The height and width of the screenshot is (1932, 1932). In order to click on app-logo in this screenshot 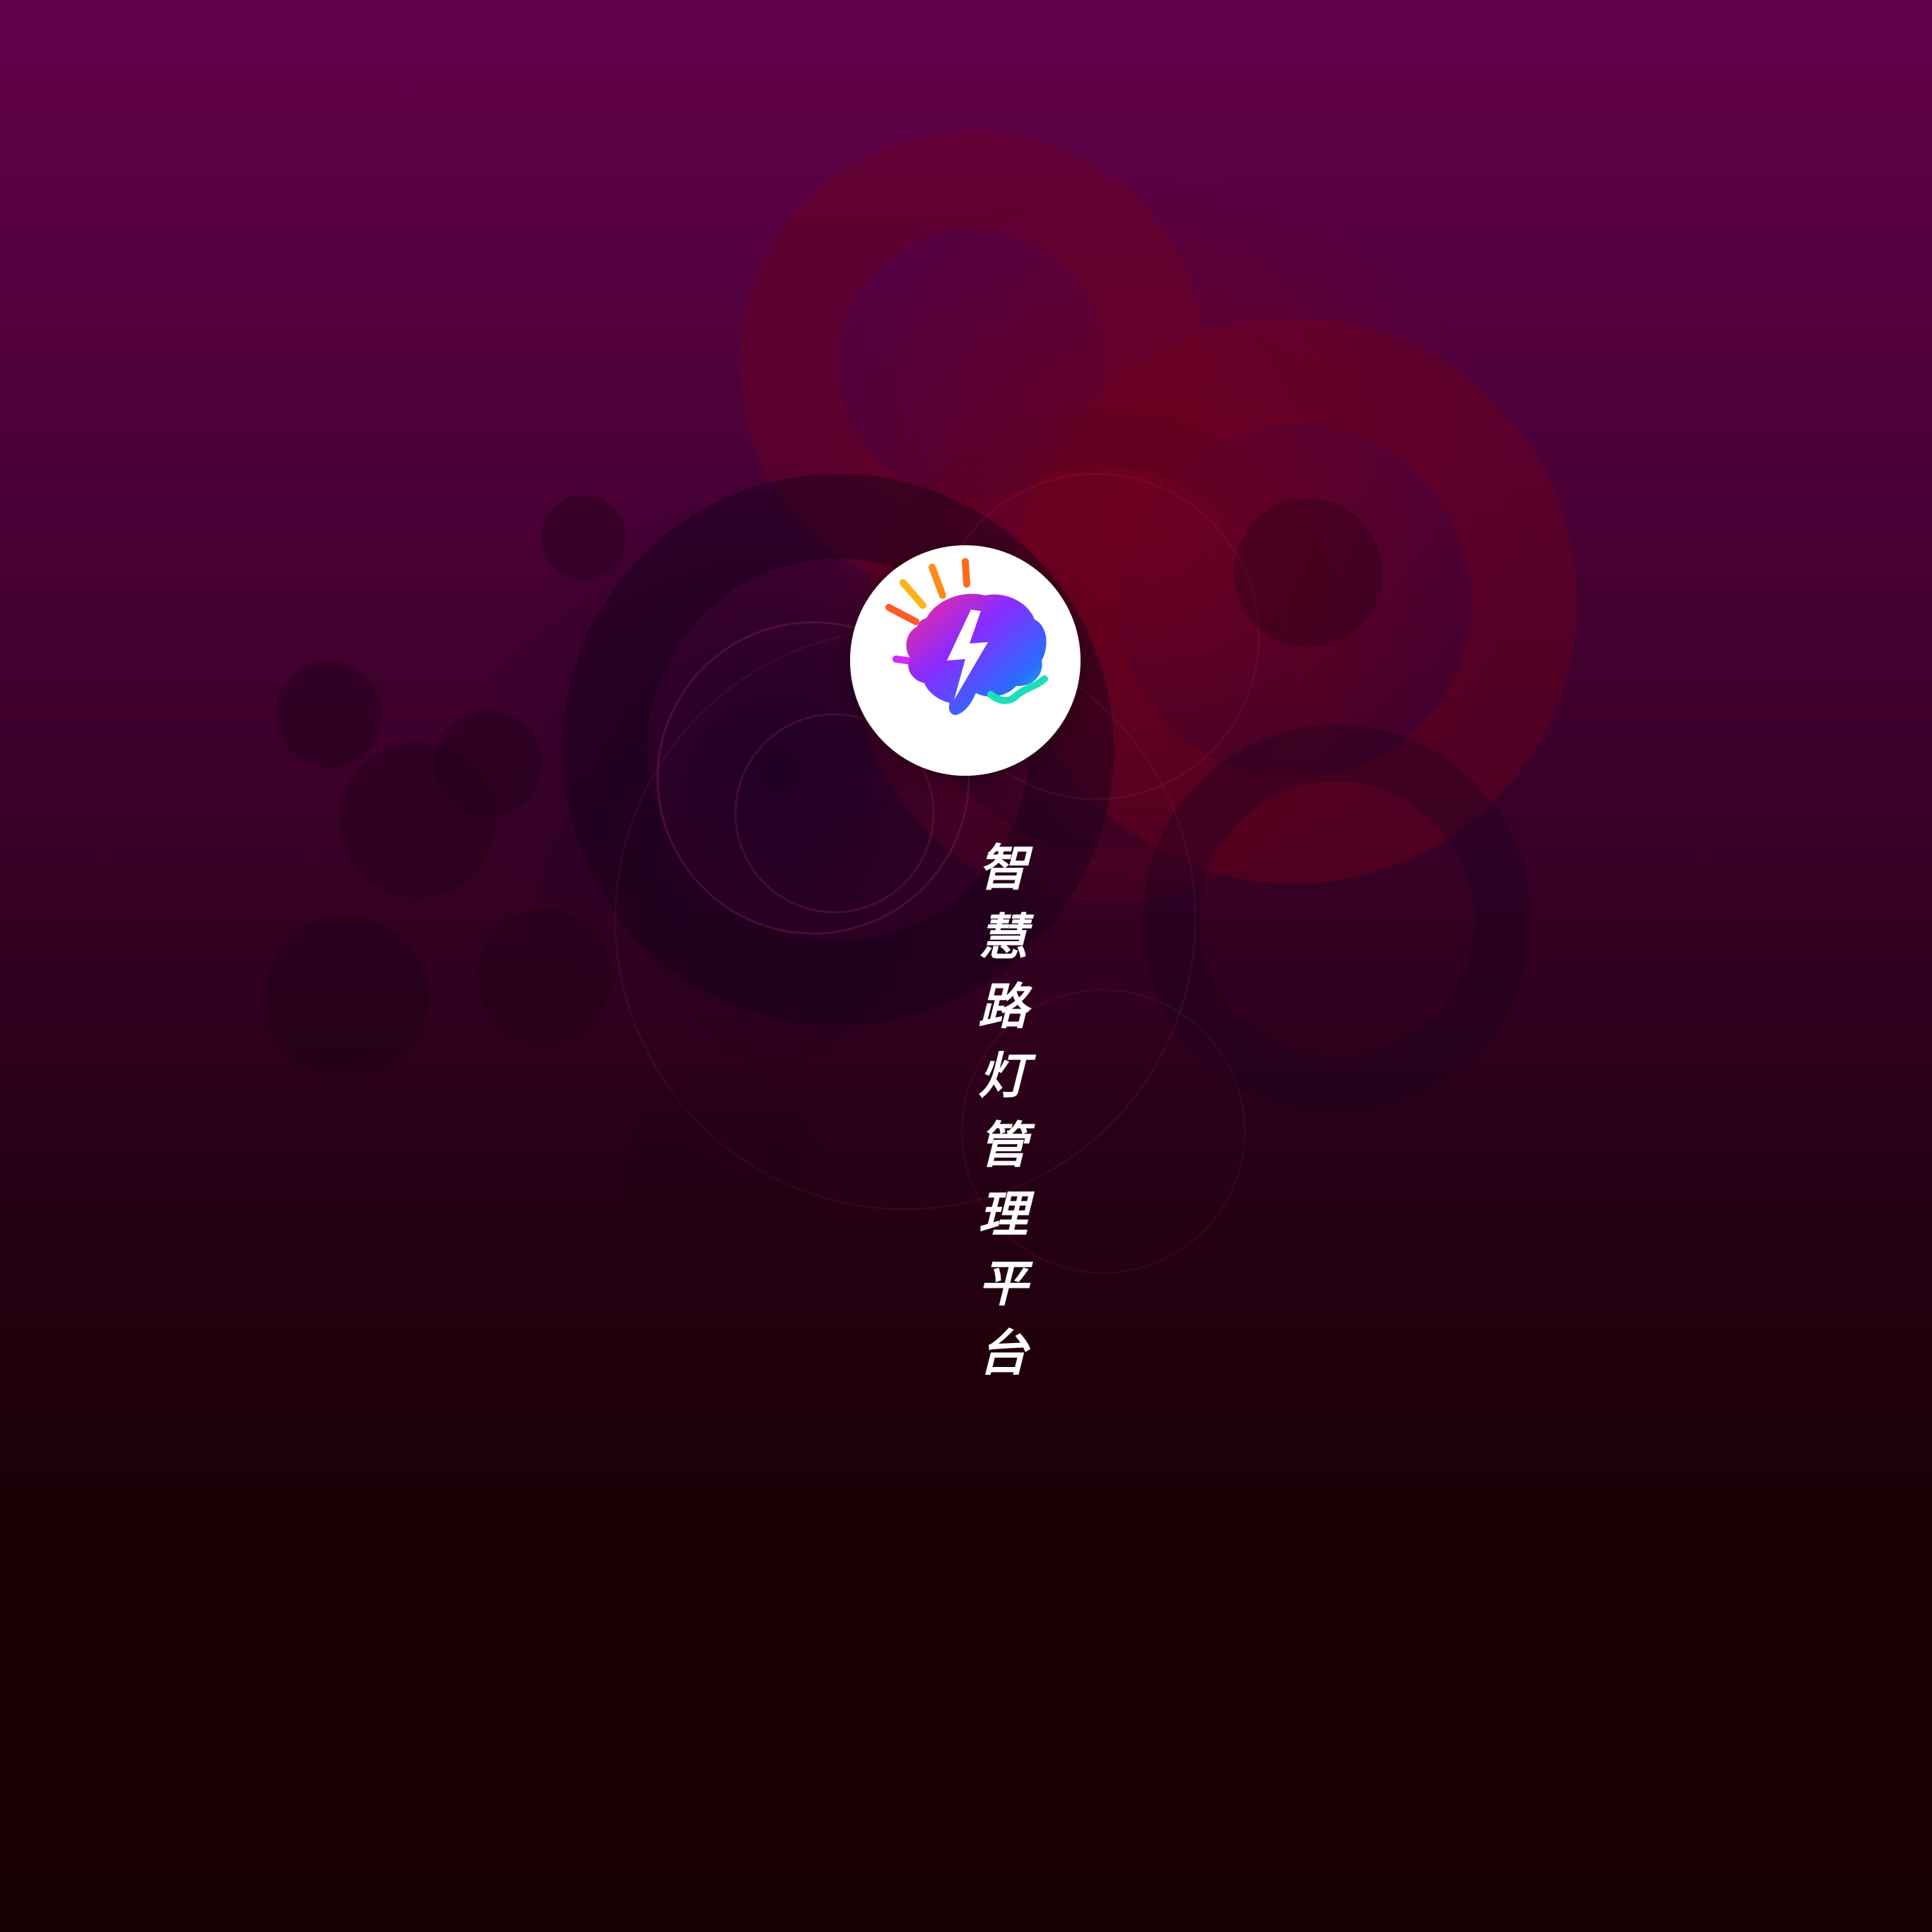, I will do `click(965, 660)`.